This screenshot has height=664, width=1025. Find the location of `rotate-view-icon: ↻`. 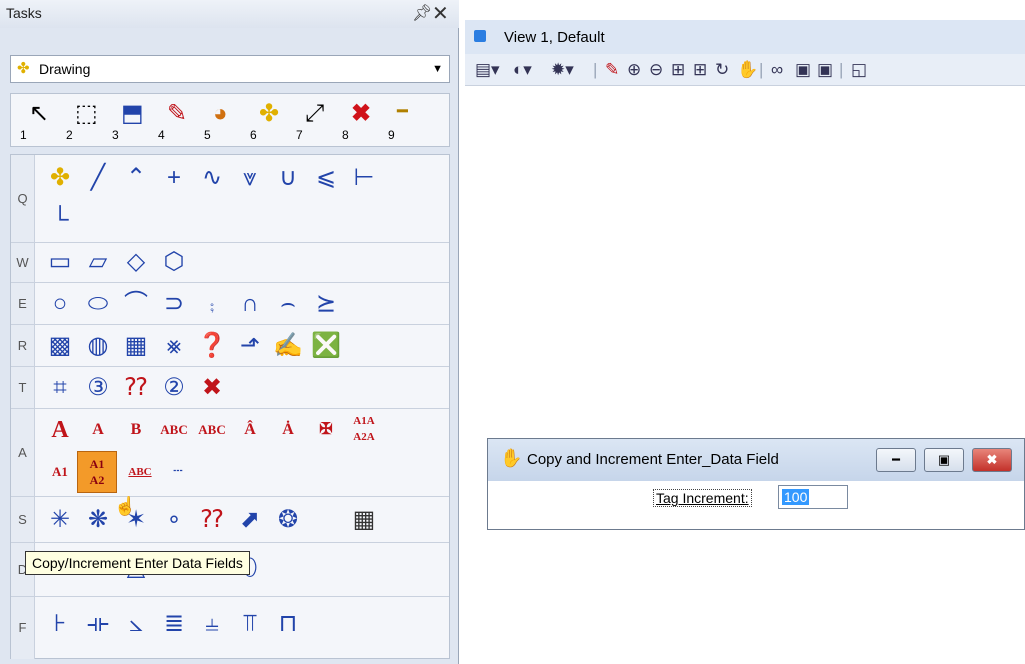

rotate-view-icon: ↻ is located at coordinates (722, 70).